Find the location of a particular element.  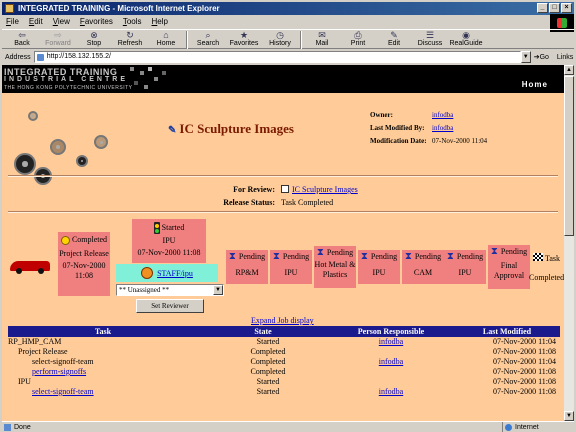

pencil-icon: ✎ is located at coordinates (172, 130).